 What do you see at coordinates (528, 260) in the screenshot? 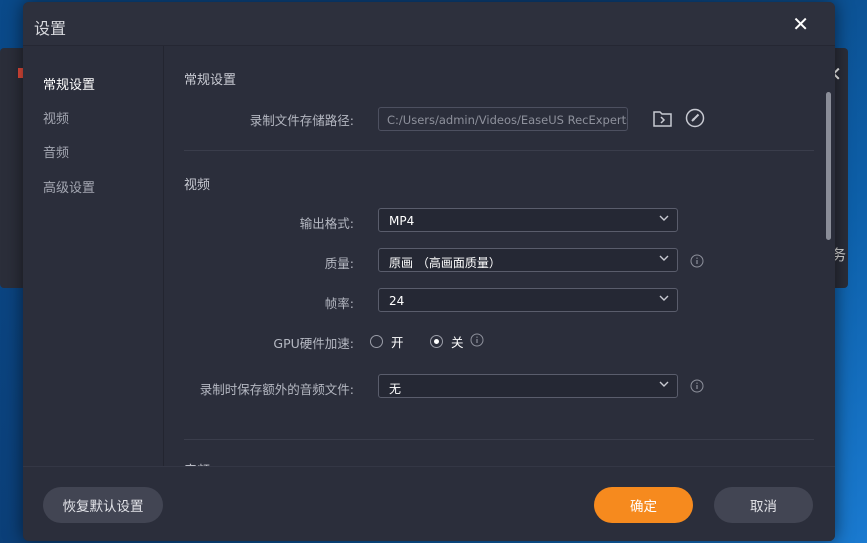
I see `quality-select: 原画 （高画面质量）` at bounding box center [528, 260].